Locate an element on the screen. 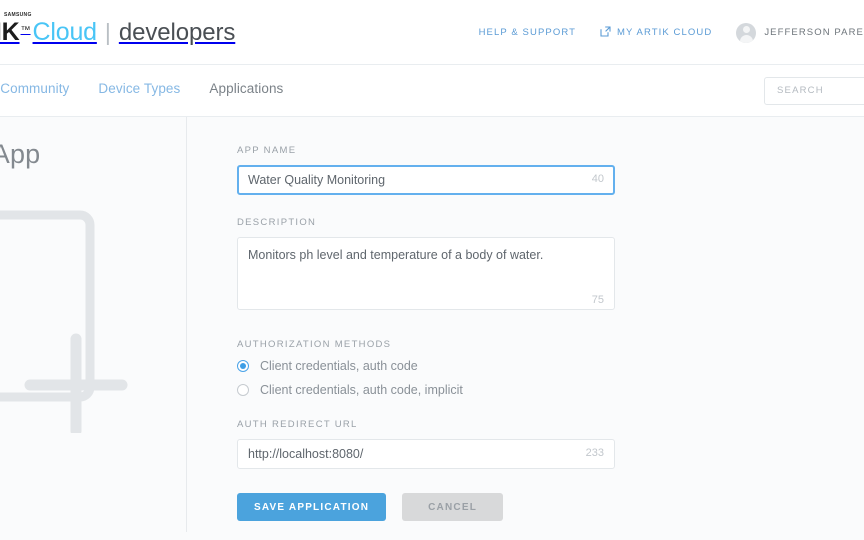 This screenshot has height=540, width=864. form-actions: SAVE APPLICATION CANCEL is located at coordinates (426, 507).